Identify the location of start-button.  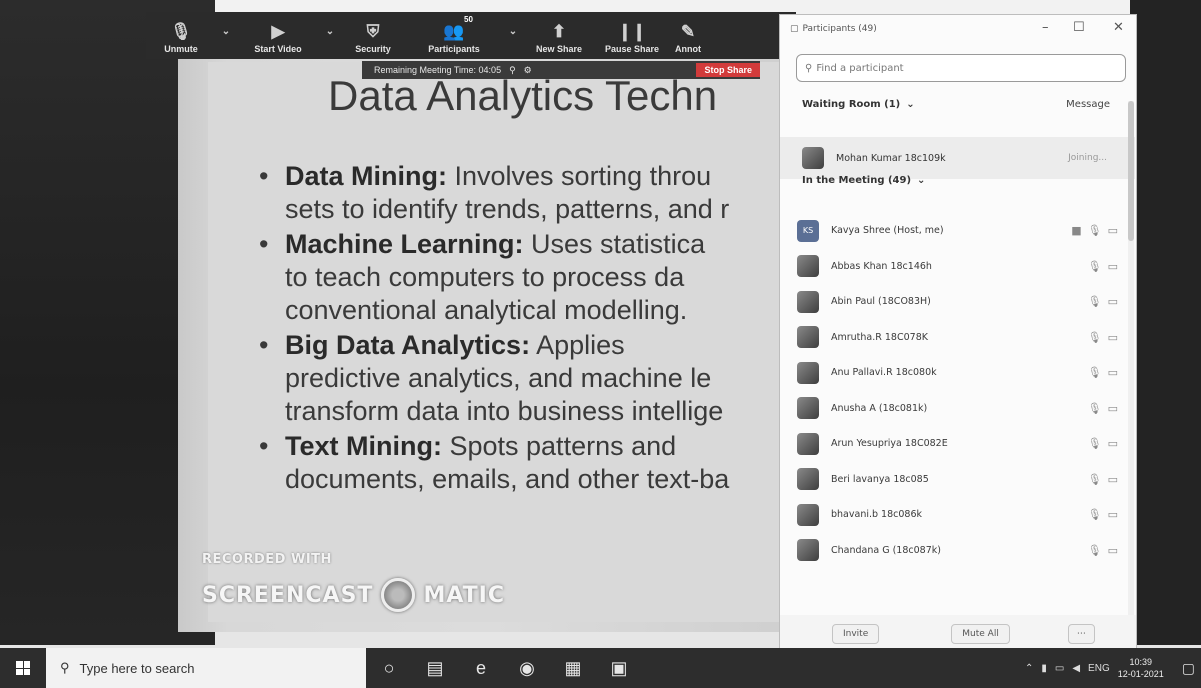
(23, 668).